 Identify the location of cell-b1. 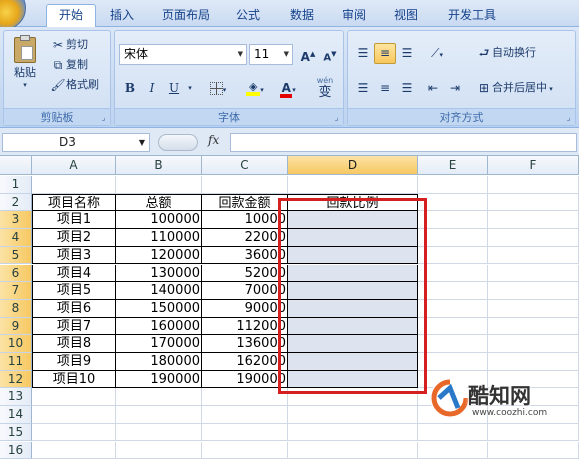
(159, 185).